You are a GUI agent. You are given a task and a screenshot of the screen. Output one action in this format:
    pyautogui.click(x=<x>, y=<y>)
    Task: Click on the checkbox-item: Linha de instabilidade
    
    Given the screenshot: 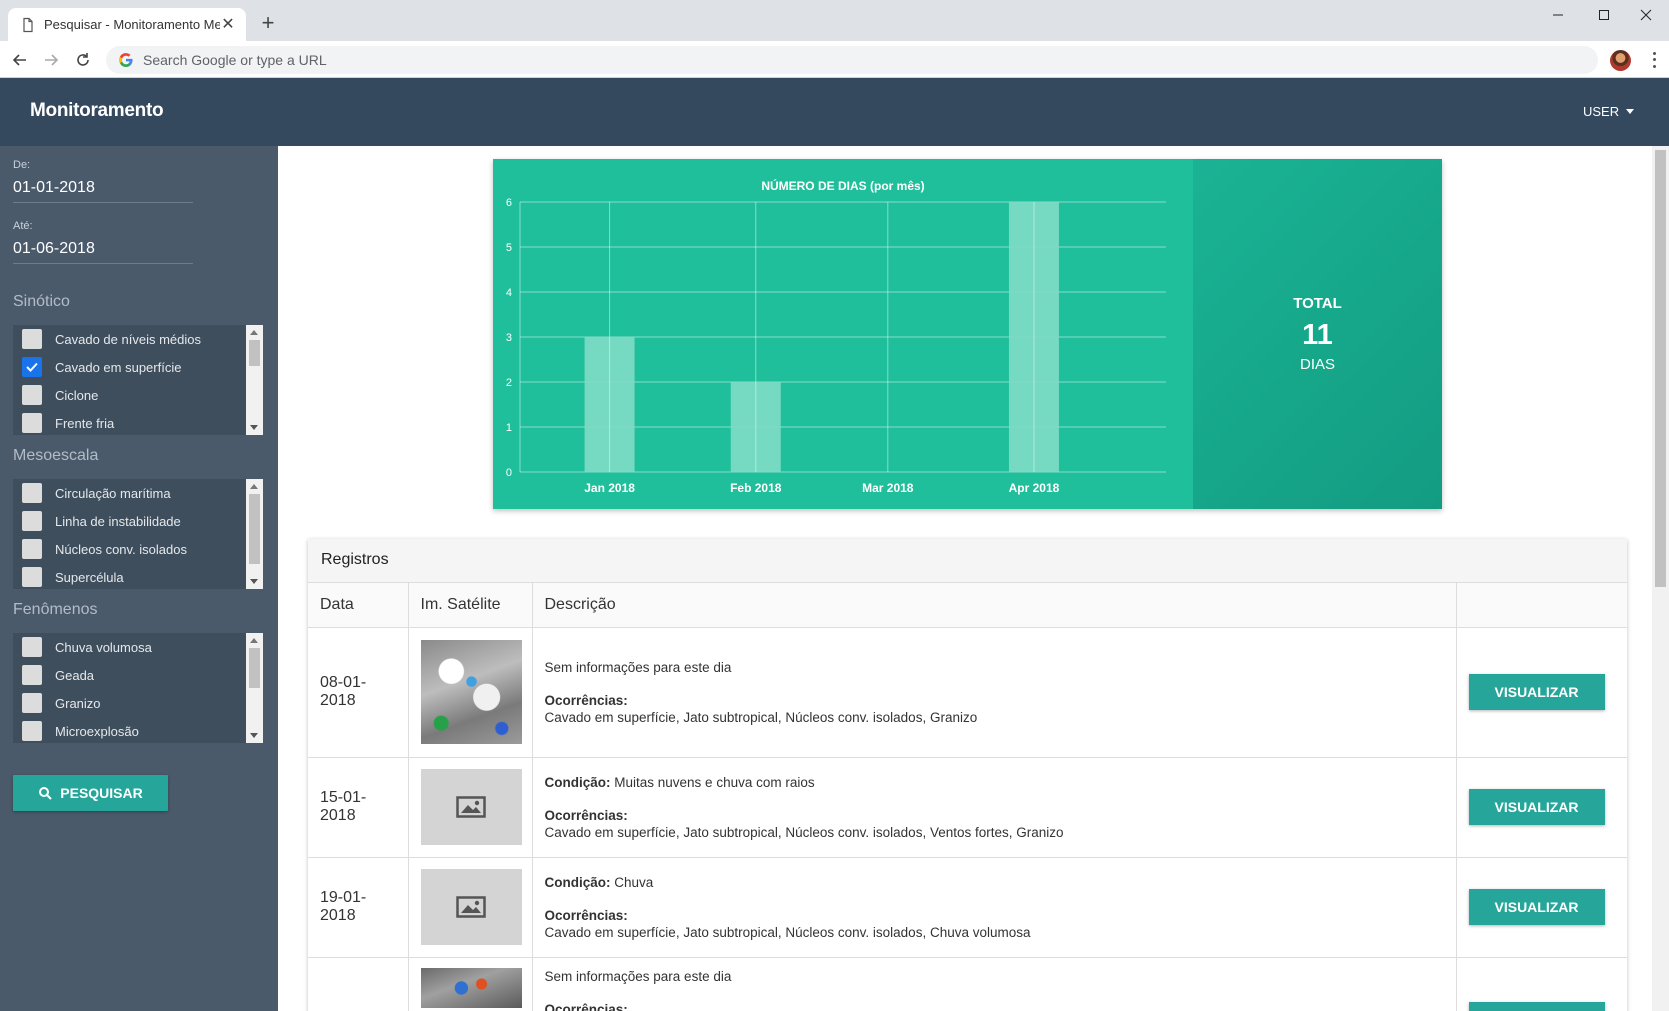 What is the action you would take?
    pyautogui.click(x=138, y=521)
    